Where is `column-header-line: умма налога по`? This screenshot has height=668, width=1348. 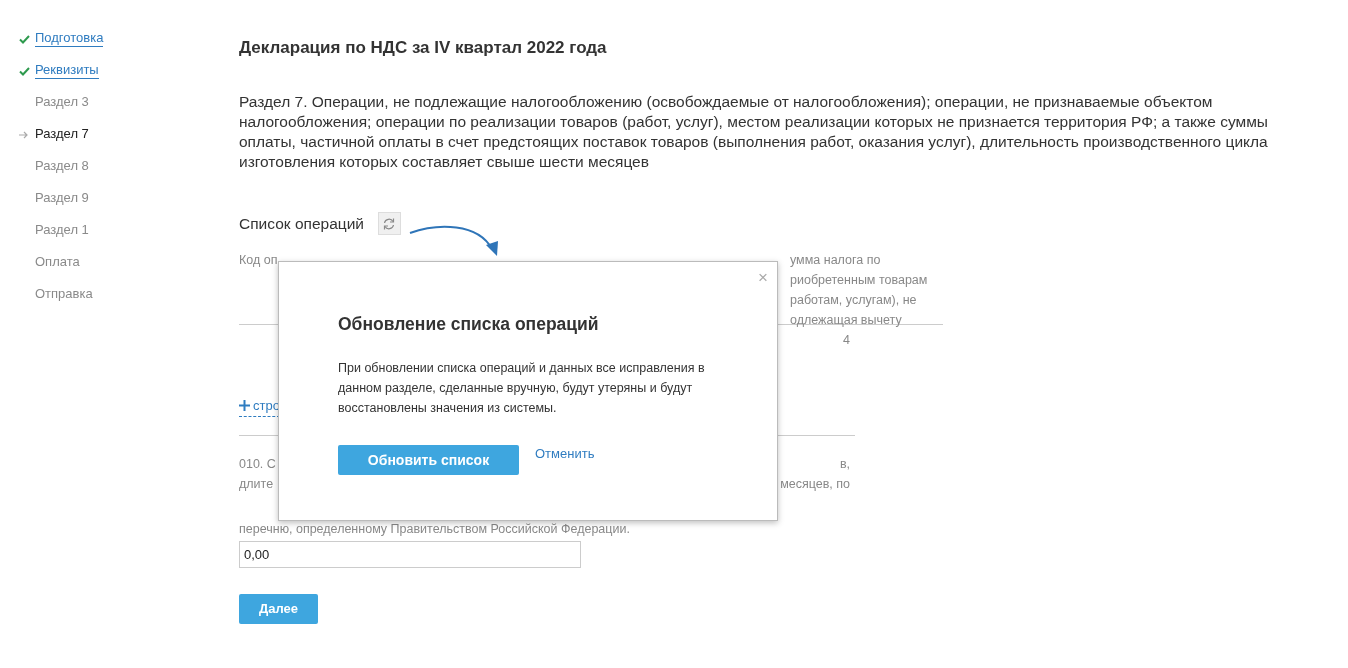 column-header-line: умма налога по is located at coordinates (836, 261).